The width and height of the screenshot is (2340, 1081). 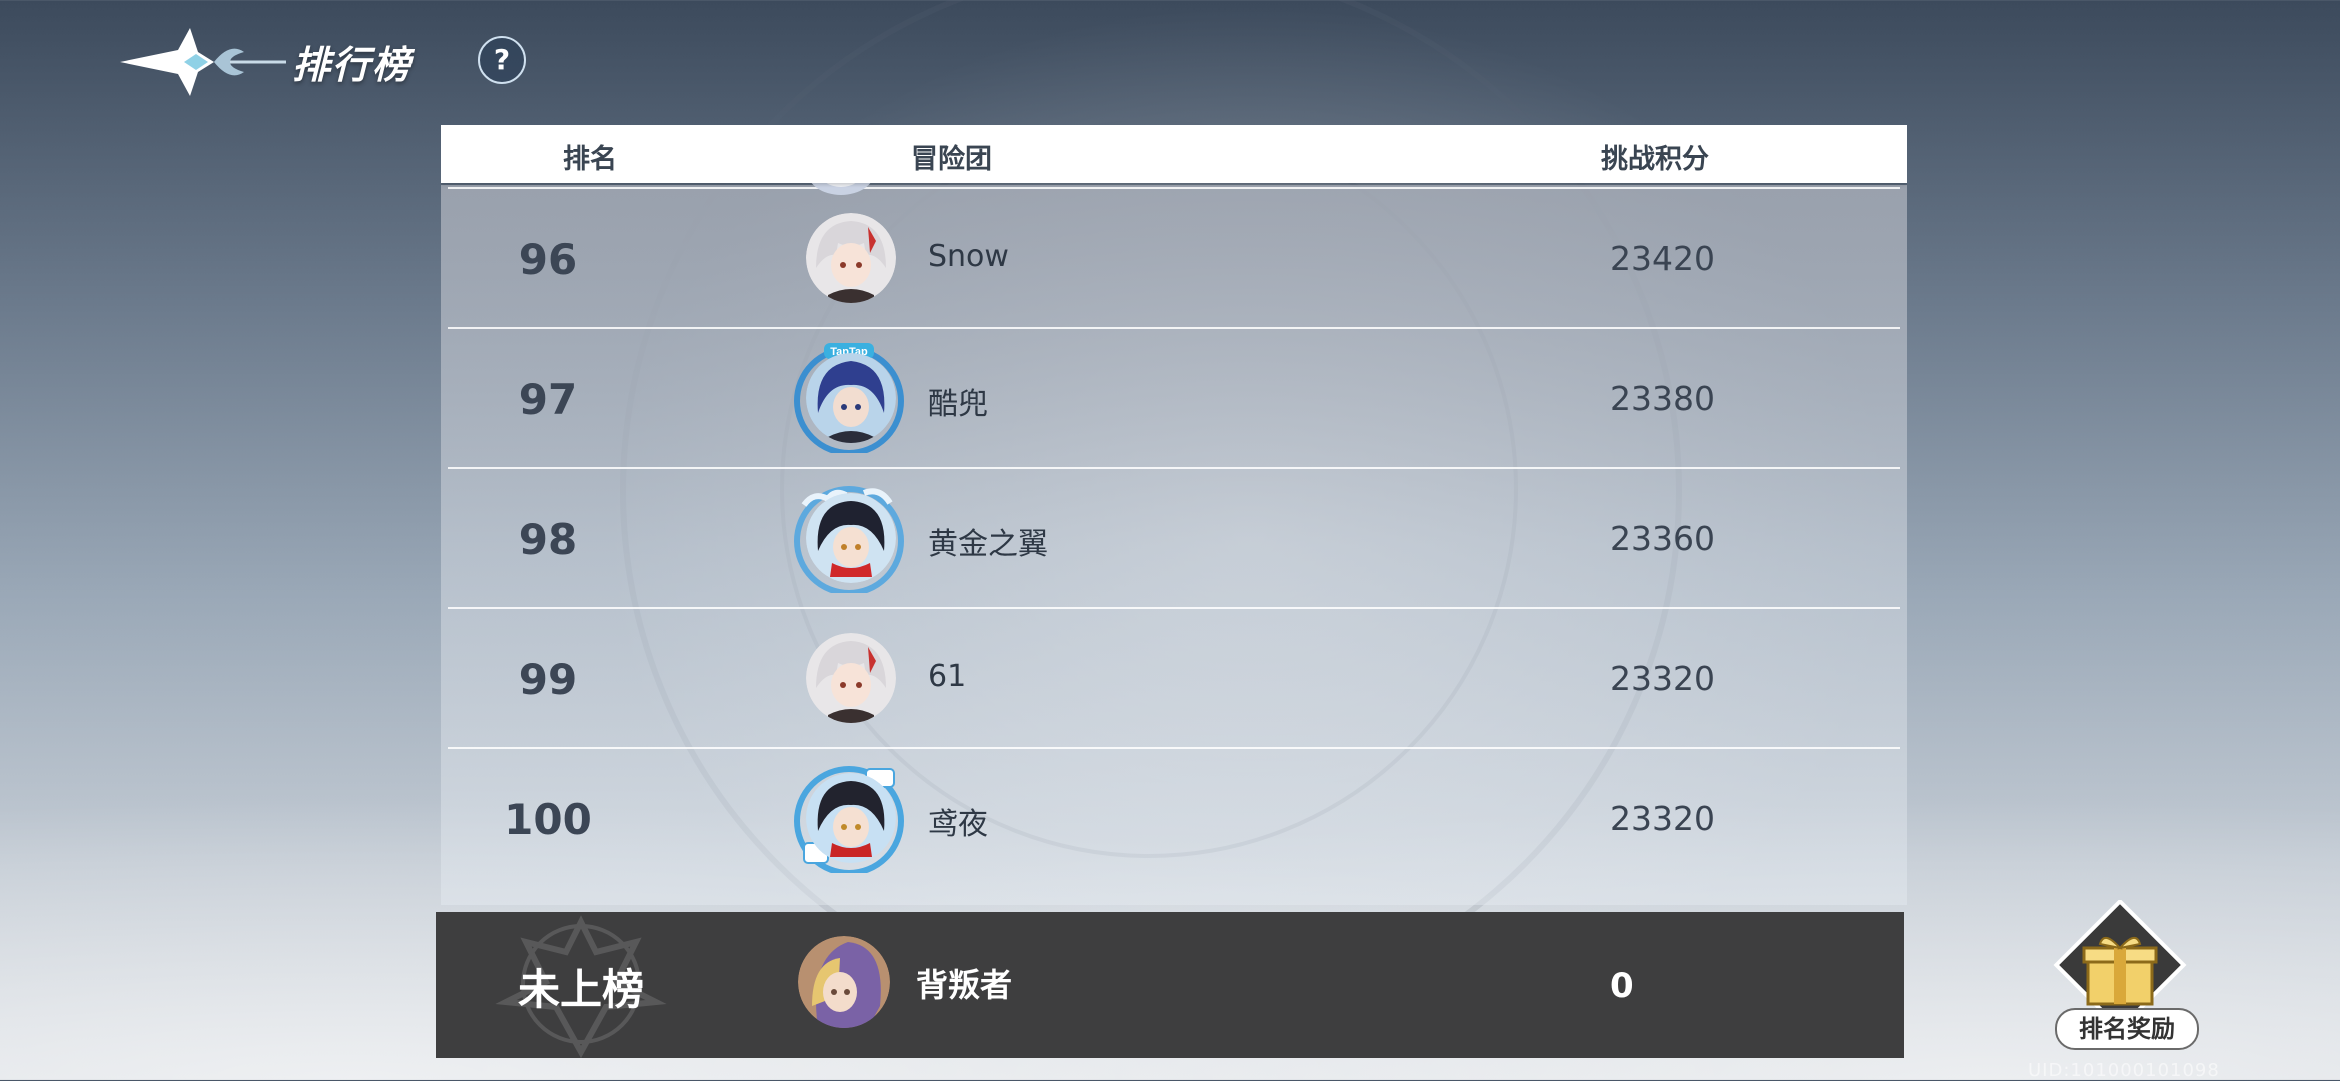 What do you see at coordinates (1174, 154) in the screenshot?
I see `table-header: 排名 冒险团 挑战积分` at bounding box center [1174, 154].